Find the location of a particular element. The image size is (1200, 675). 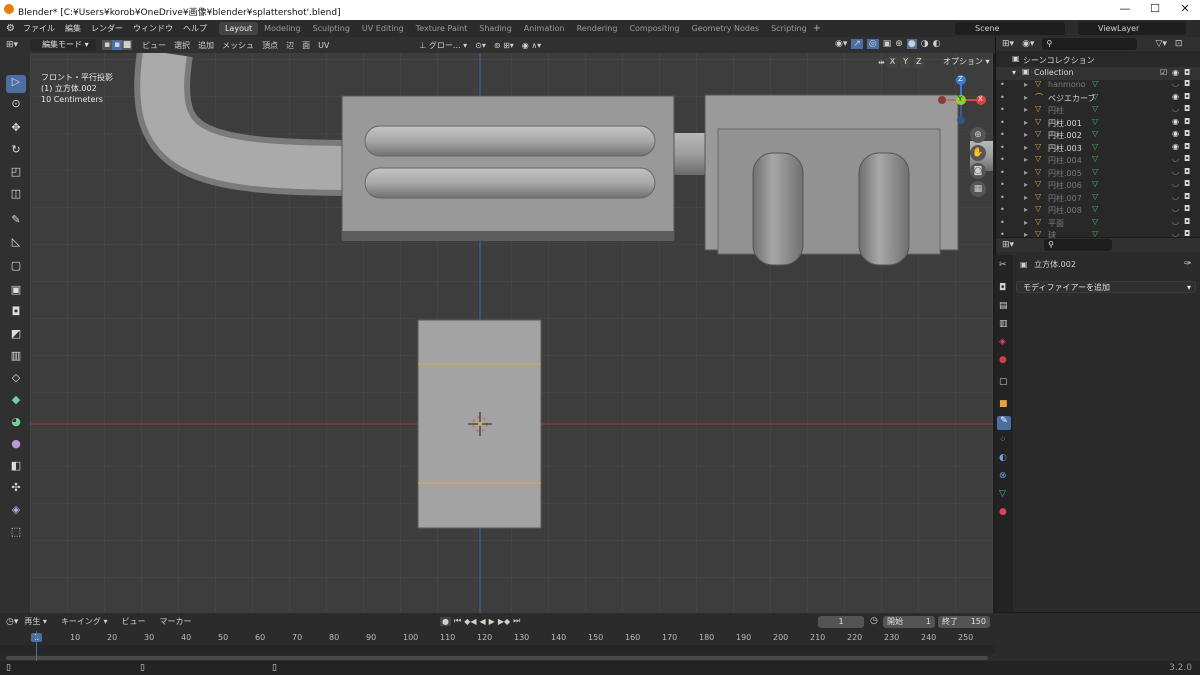

rotate-icon: ↻ is located at coordinates (16, 152).